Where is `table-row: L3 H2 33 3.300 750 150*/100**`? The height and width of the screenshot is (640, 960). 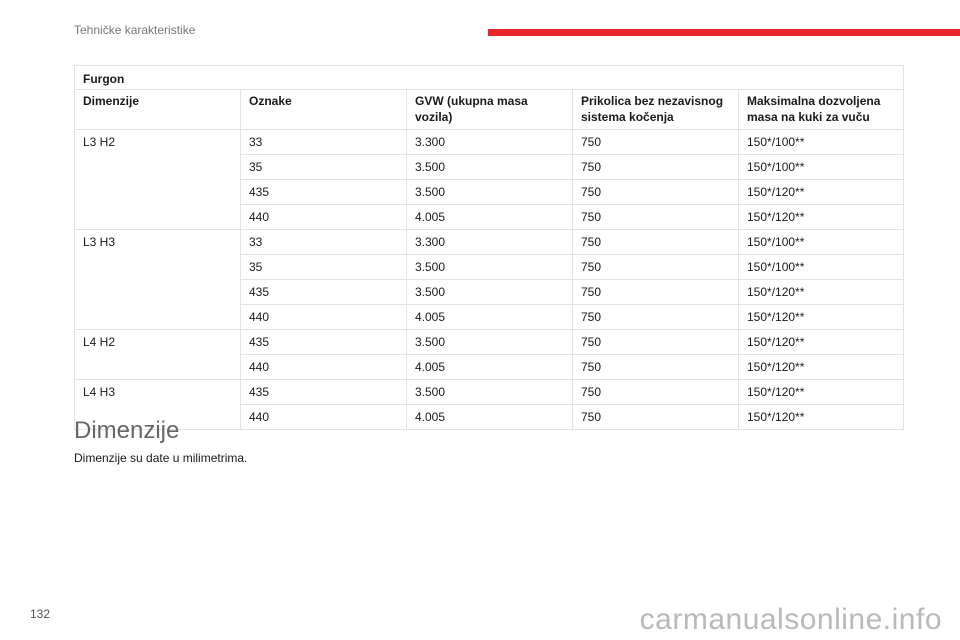
table-row: L3 H2 33 3.300 750 150*/100** is located at coordinates (489, 179).